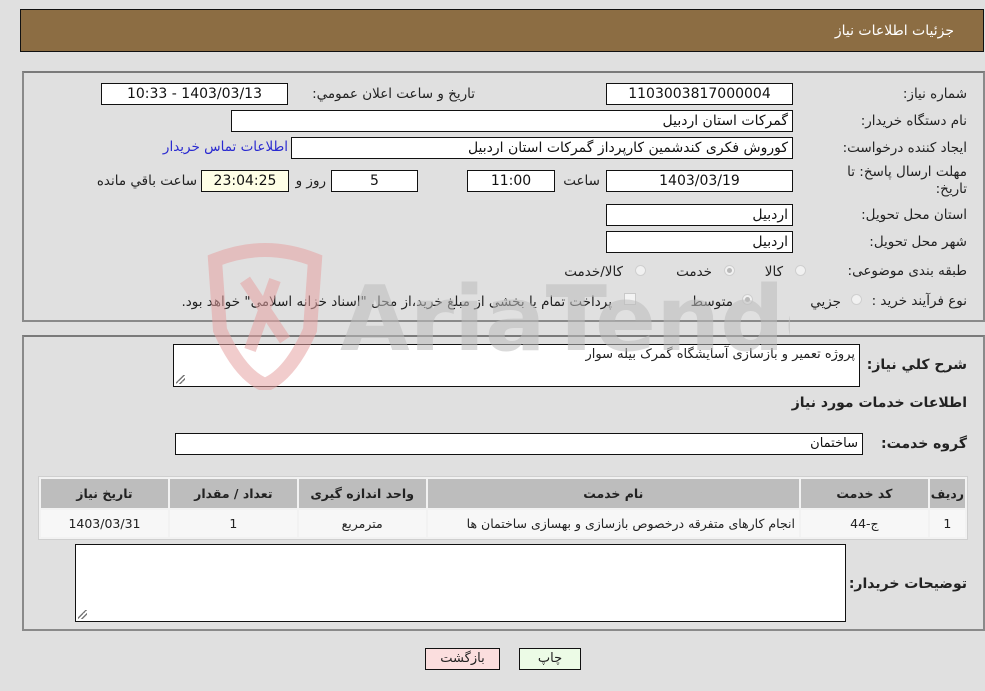 The image size is (985, 691). Describe the element at coordinates (613, 493) in the screenshot. I see `col-header-service-name: نام خدمت` at that location.